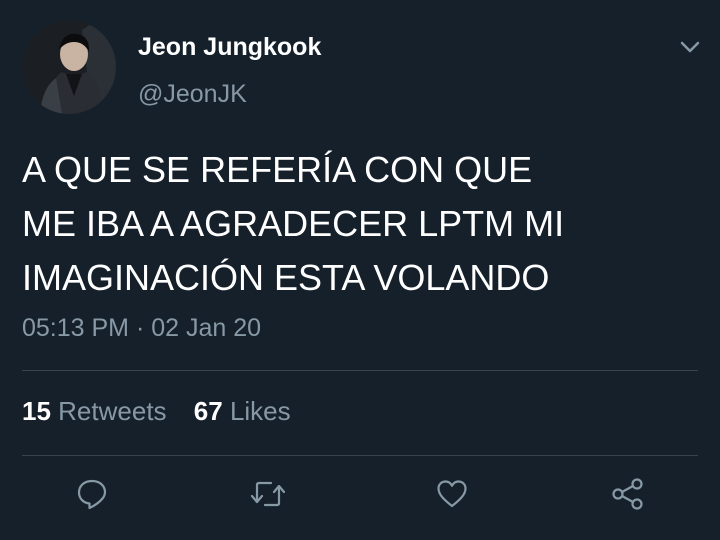  What do you see at coordinates (192, 94) in the screenshot?
I see `author-handle: @JeonJK` at bounding box center [192, 94].